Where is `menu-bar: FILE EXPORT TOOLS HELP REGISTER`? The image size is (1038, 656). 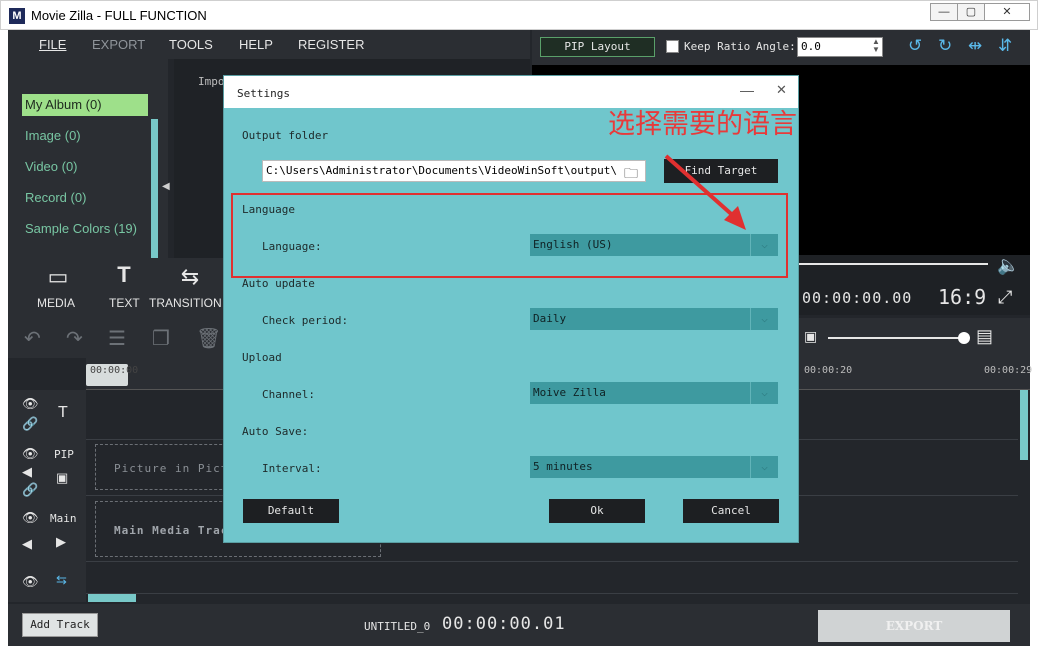 menu-bar: FILE EXPORT TOOLS HELP REGISTER is located at coordinates (269, 44).